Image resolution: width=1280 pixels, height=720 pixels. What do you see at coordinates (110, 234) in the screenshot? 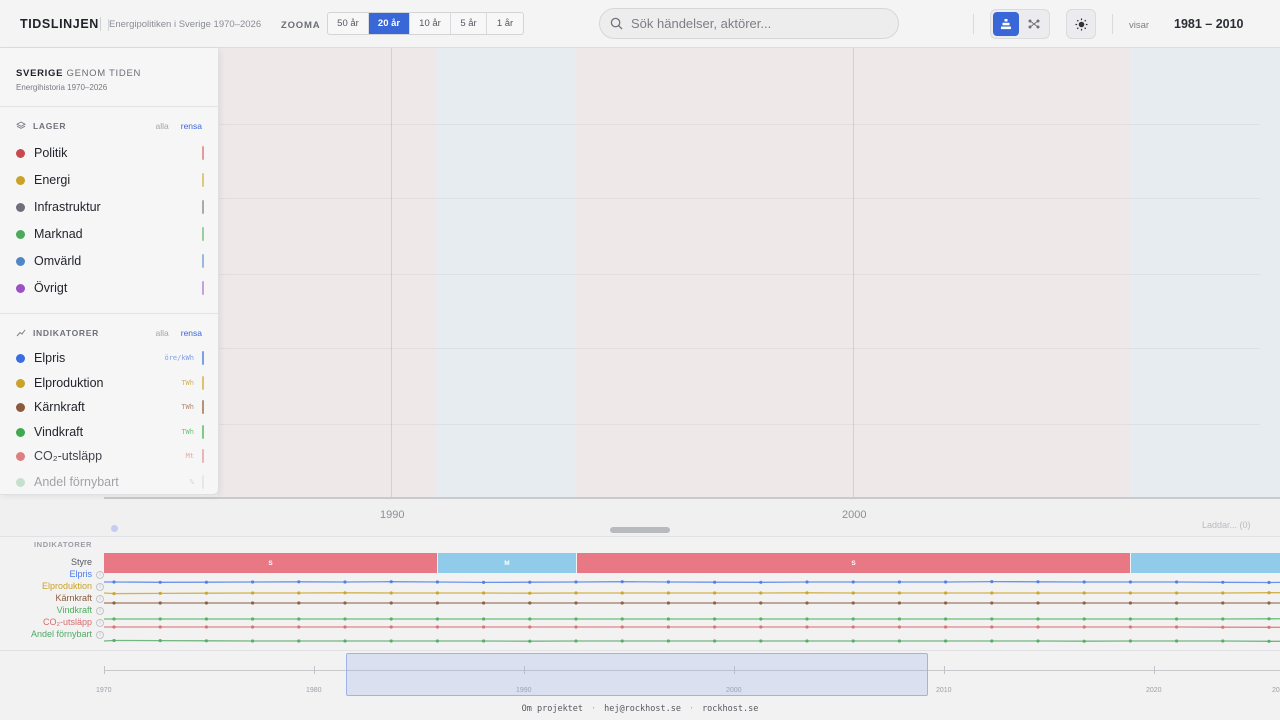
I see `layer-item-marknad: Marknad` at bounding box center [110, 234].